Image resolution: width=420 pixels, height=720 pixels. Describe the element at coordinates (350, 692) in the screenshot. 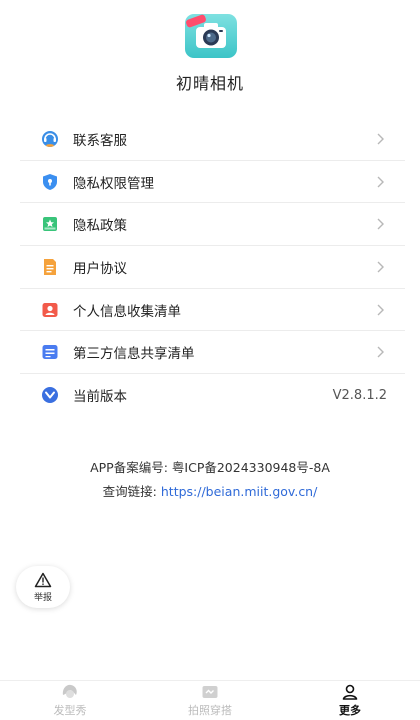

I see `user-icon` at that location.